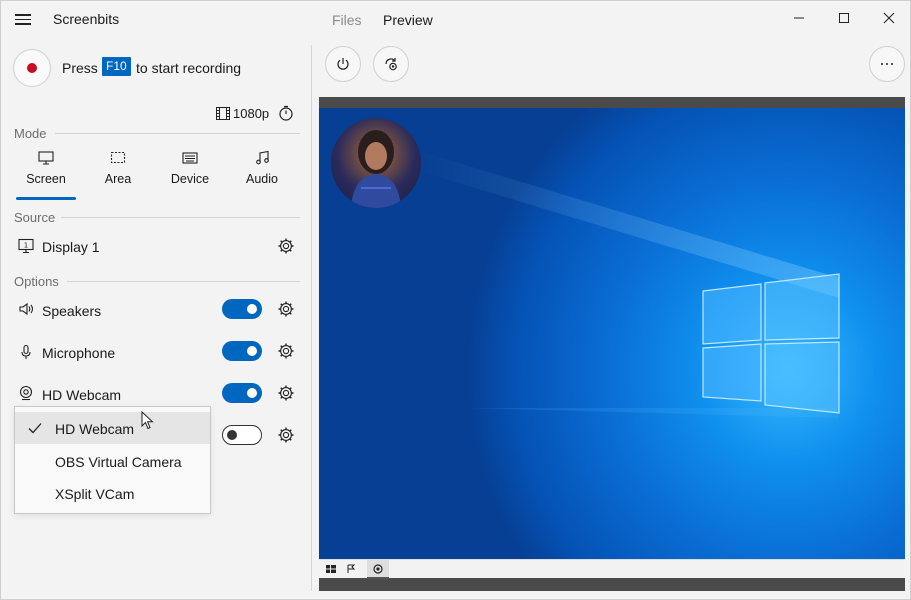 This screenshot has width=911, height=600. What do you see at coordinates (116, 66) in the screenshot?
I see `hotkey-badge: F10` at bounding box center [116, 66].